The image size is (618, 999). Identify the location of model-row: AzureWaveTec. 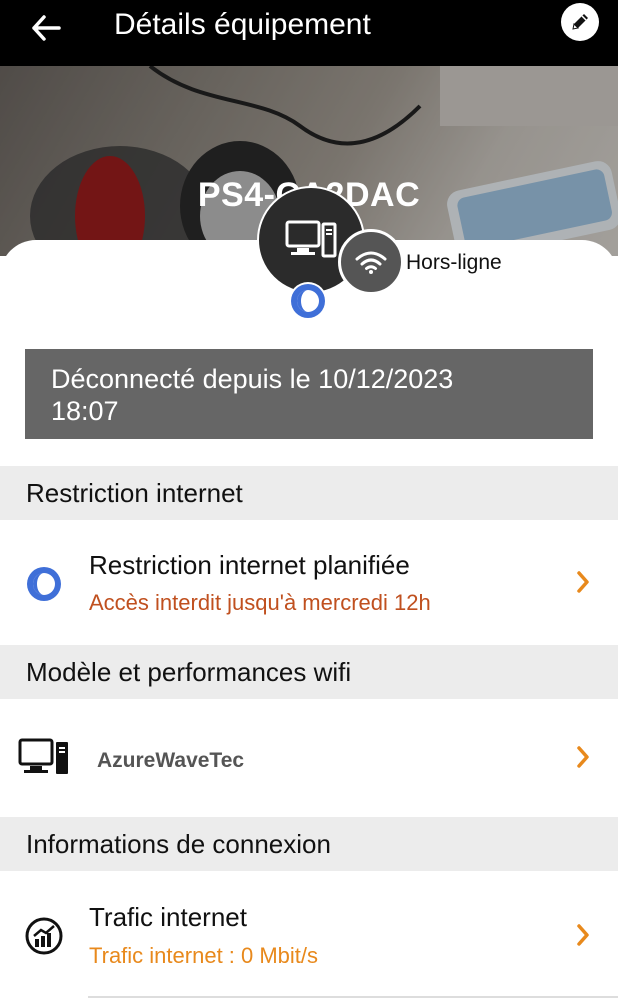
(309, 757).